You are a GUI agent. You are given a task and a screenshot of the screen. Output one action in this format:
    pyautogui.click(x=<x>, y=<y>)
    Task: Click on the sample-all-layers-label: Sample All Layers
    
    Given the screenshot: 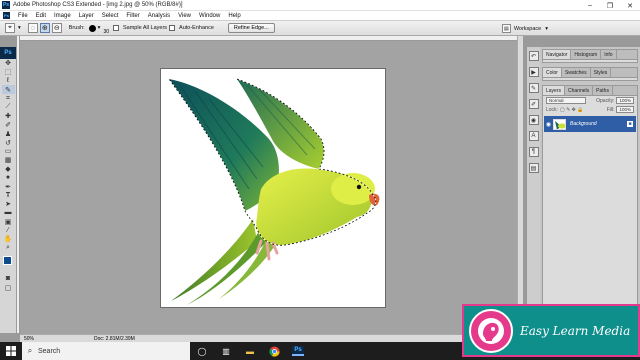 What is the action you would take?
    pyautogui.click(x=145, y=28)
    